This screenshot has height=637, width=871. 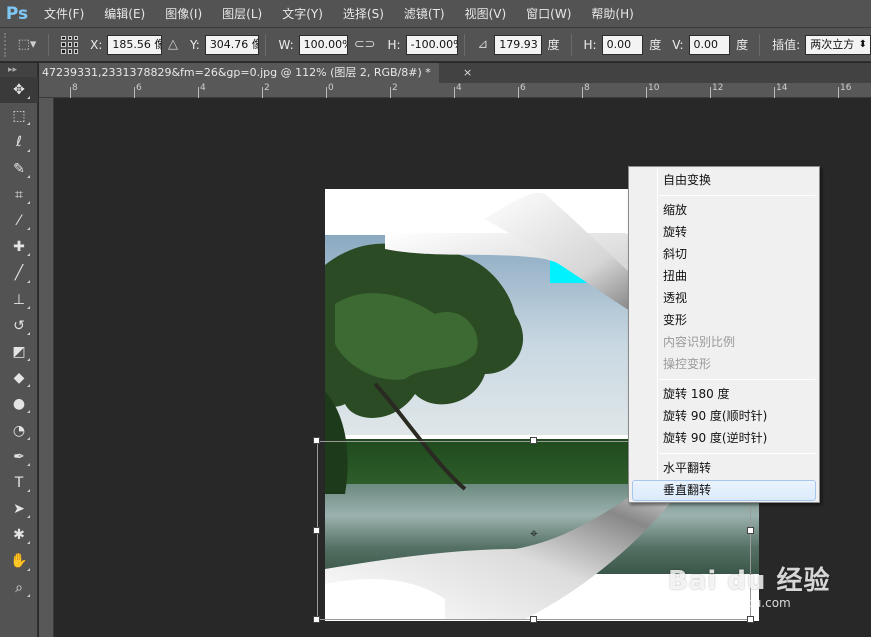 What do you see at coordinates (19, 430) in the screenshot?
I see `dodge-tool-icon: ◔` at bounding box center [19, 430].